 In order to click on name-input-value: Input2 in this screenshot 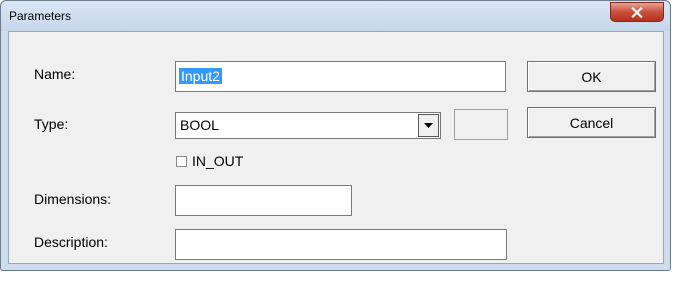, I will do `click(200, 76)`.